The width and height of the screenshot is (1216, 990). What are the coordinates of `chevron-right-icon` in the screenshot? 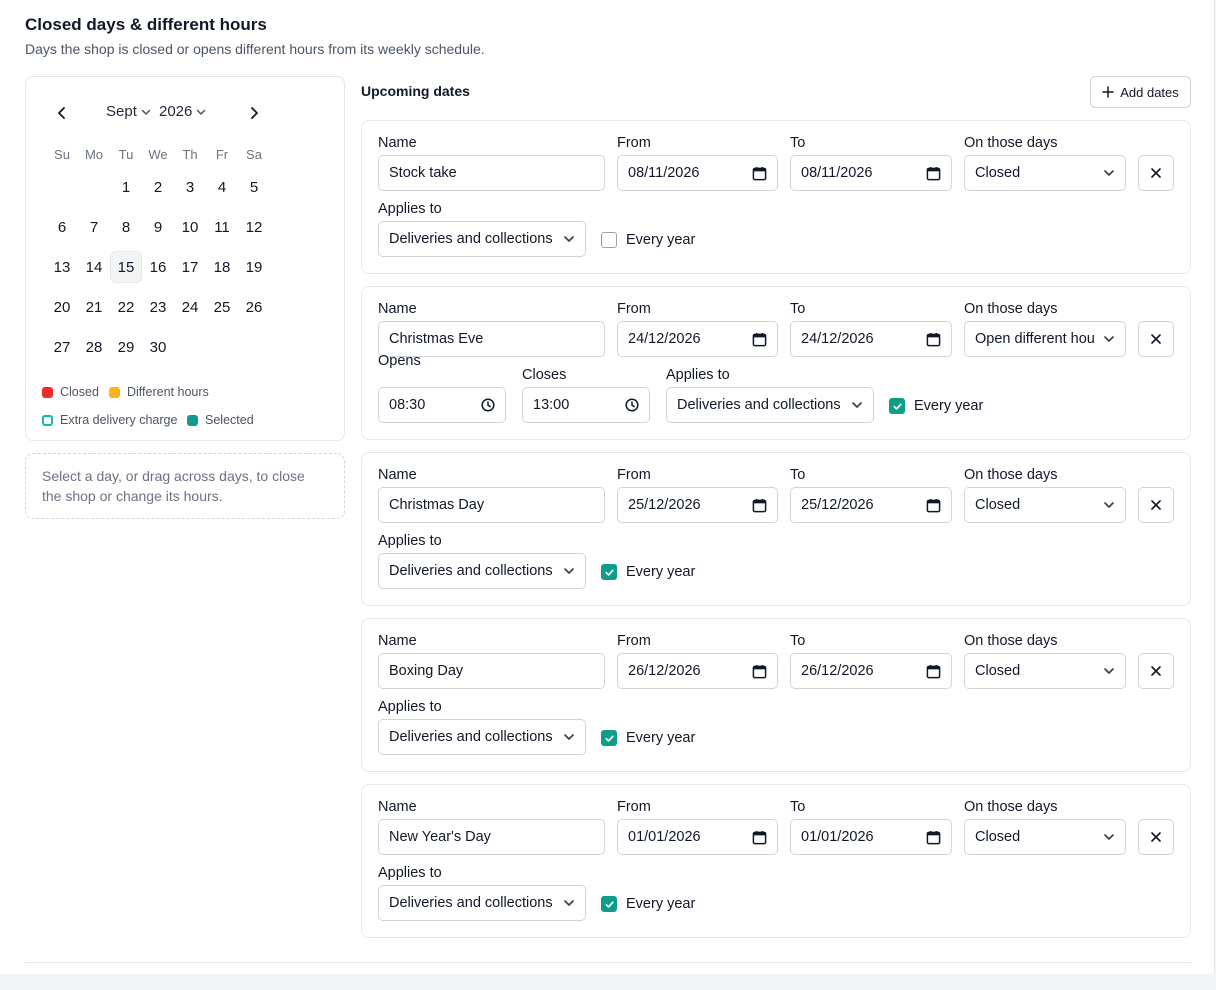 It's located at (254, 113).